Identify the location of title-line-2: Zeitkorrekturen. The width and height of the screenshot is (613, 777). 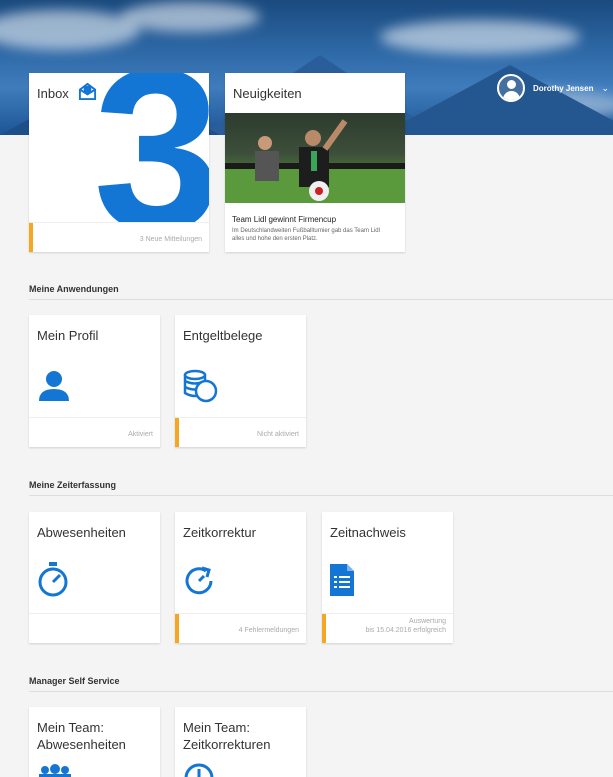
(227, 744).